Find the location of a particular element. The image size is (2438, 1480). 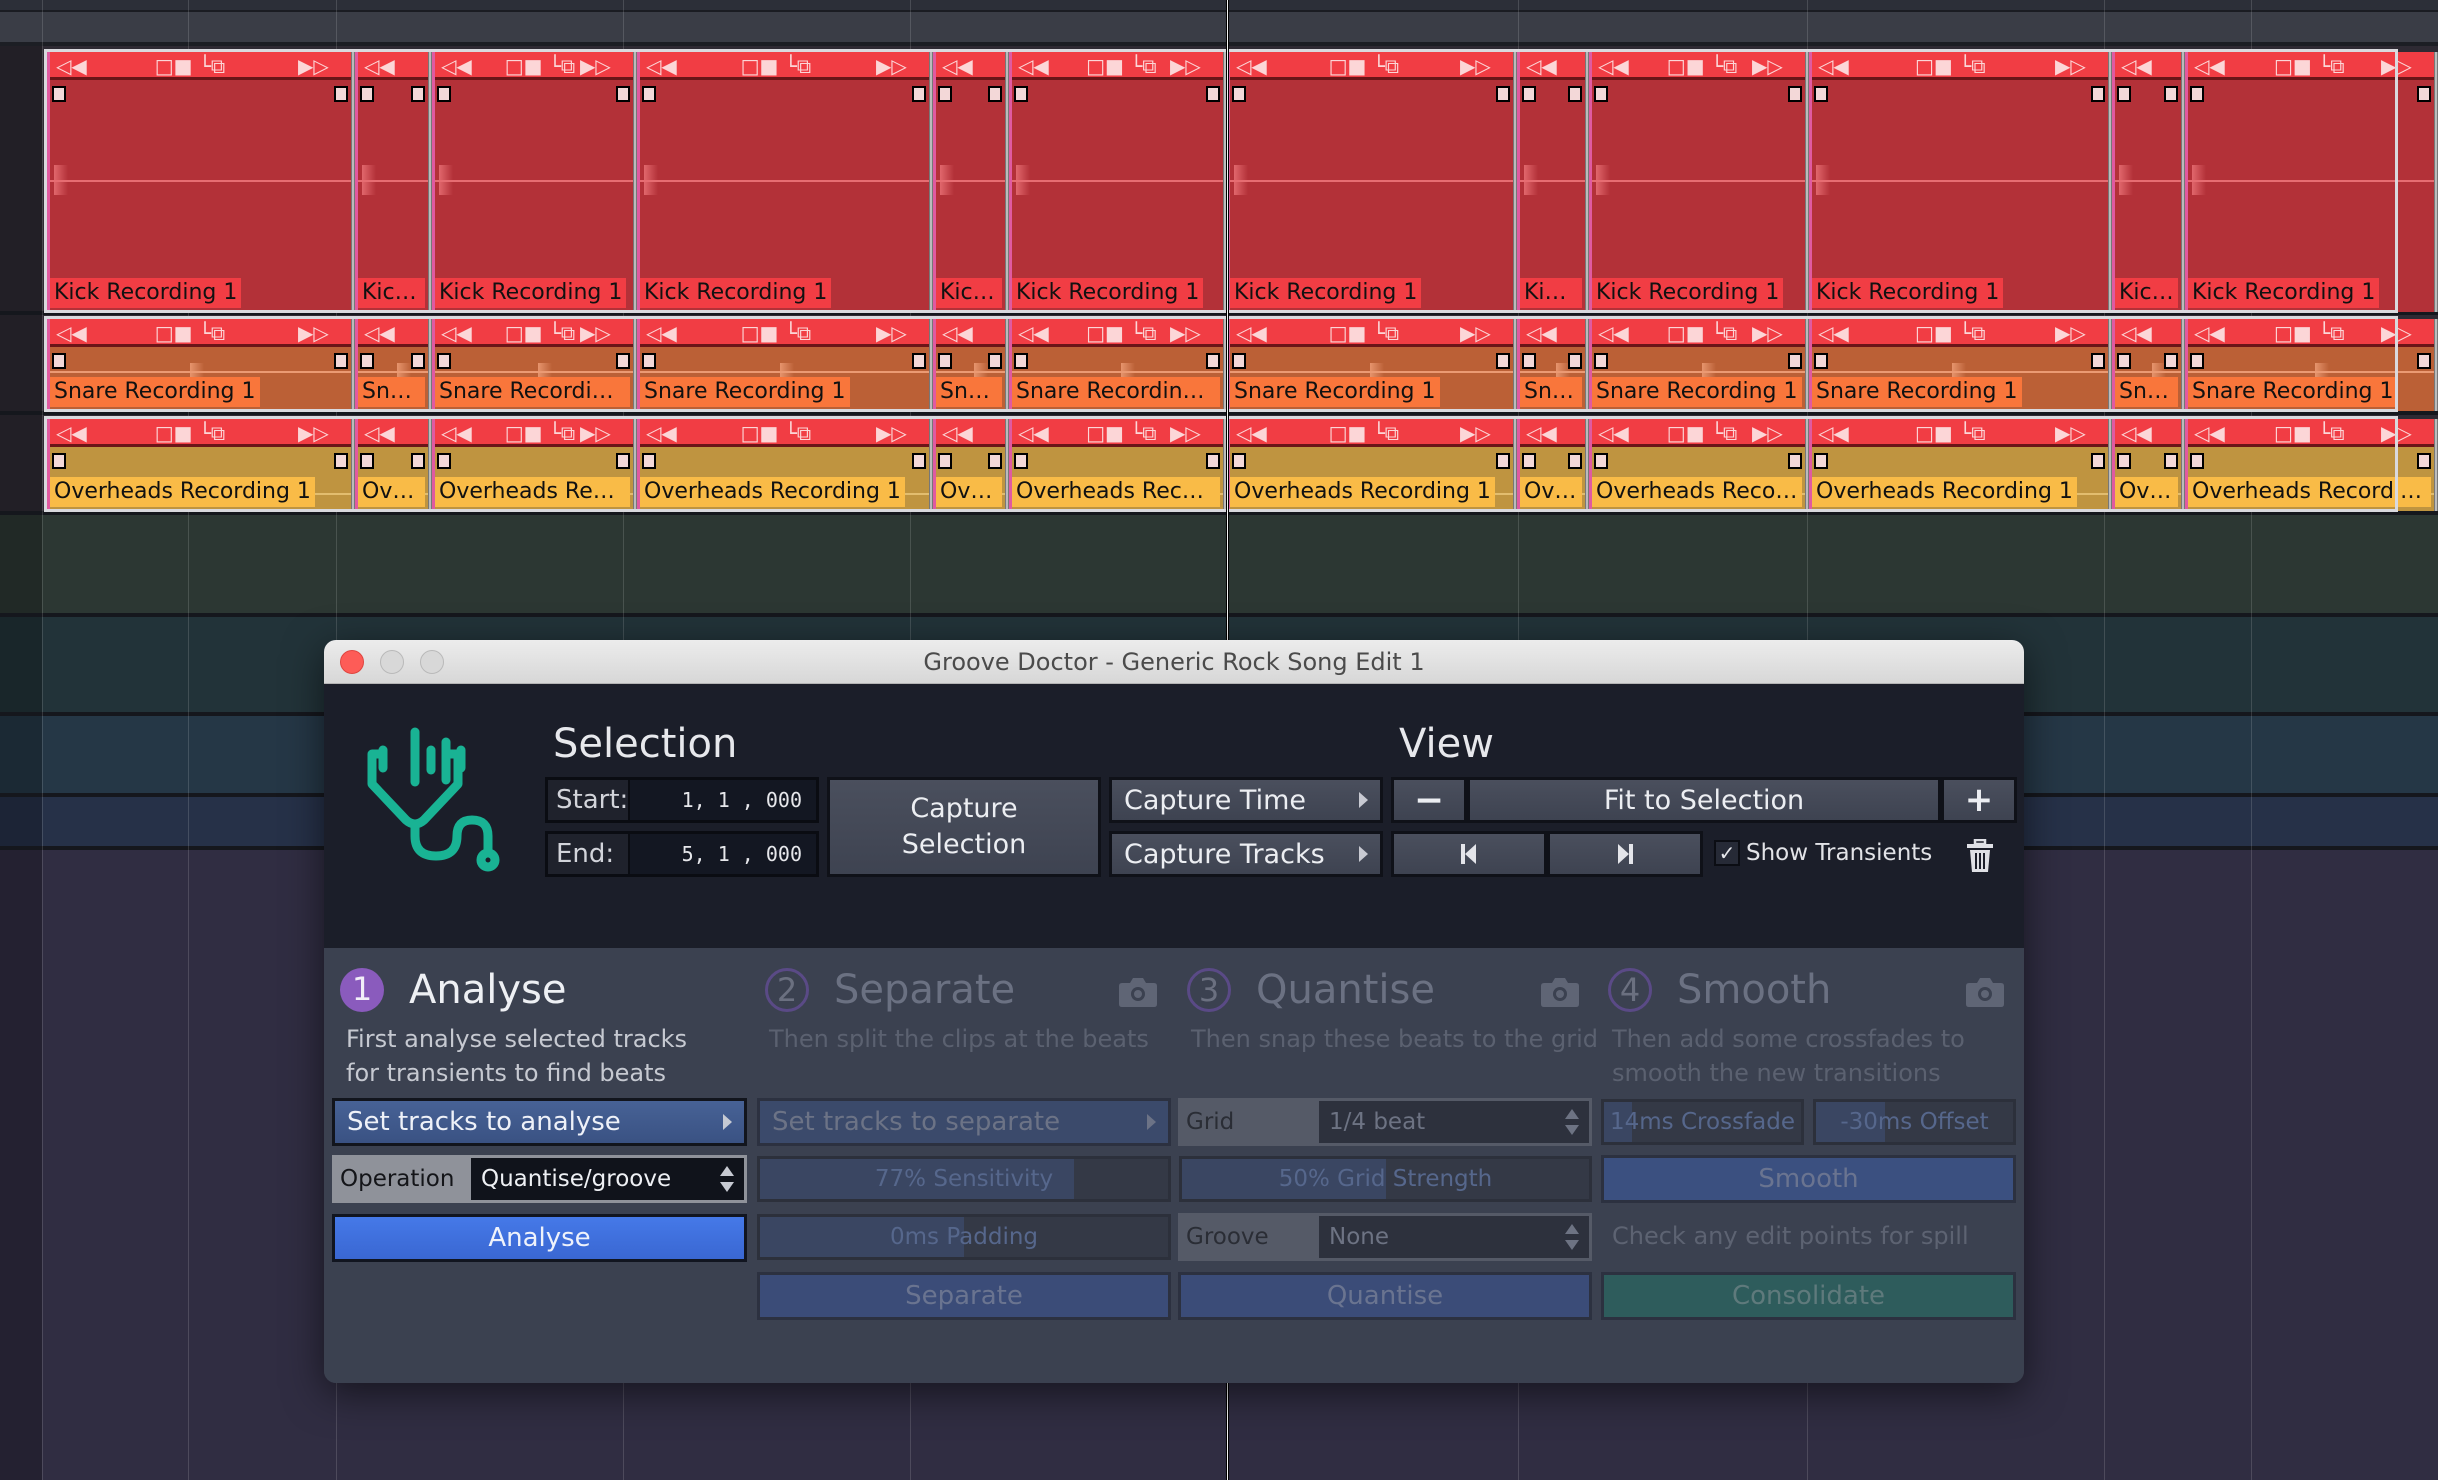

capture-time-button: Capture Time is located at coordinates (1246, 800).